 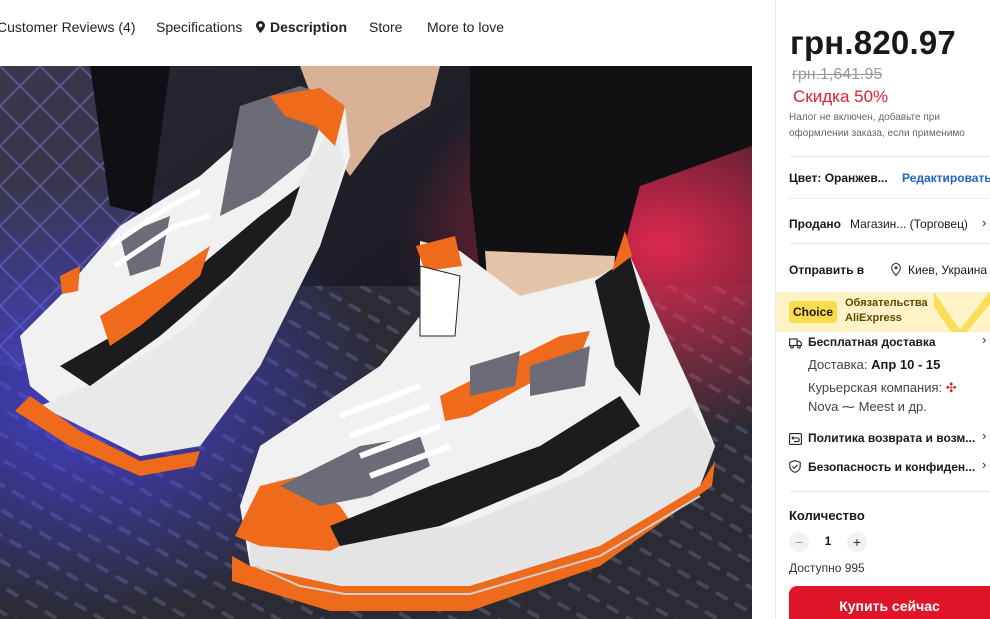 I want to click on shield-icon, so click(x=795, y=466).